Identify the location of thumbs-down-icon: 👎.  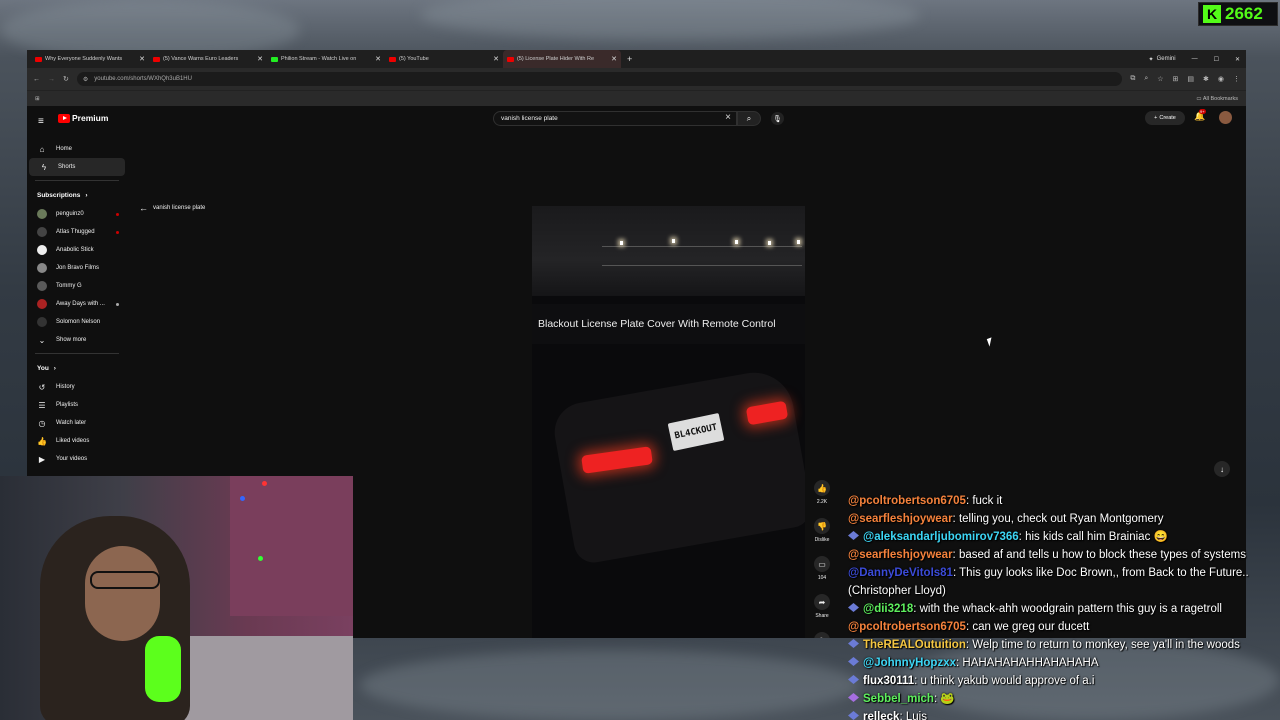
(822, 526).